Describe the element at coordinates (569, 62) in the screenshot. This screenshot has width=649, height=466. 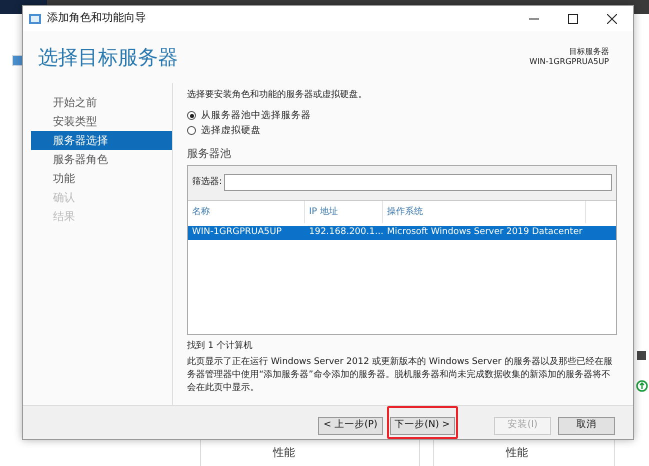
I see `target-server-name: WIN-1GRGPRUA5UP` at that location.